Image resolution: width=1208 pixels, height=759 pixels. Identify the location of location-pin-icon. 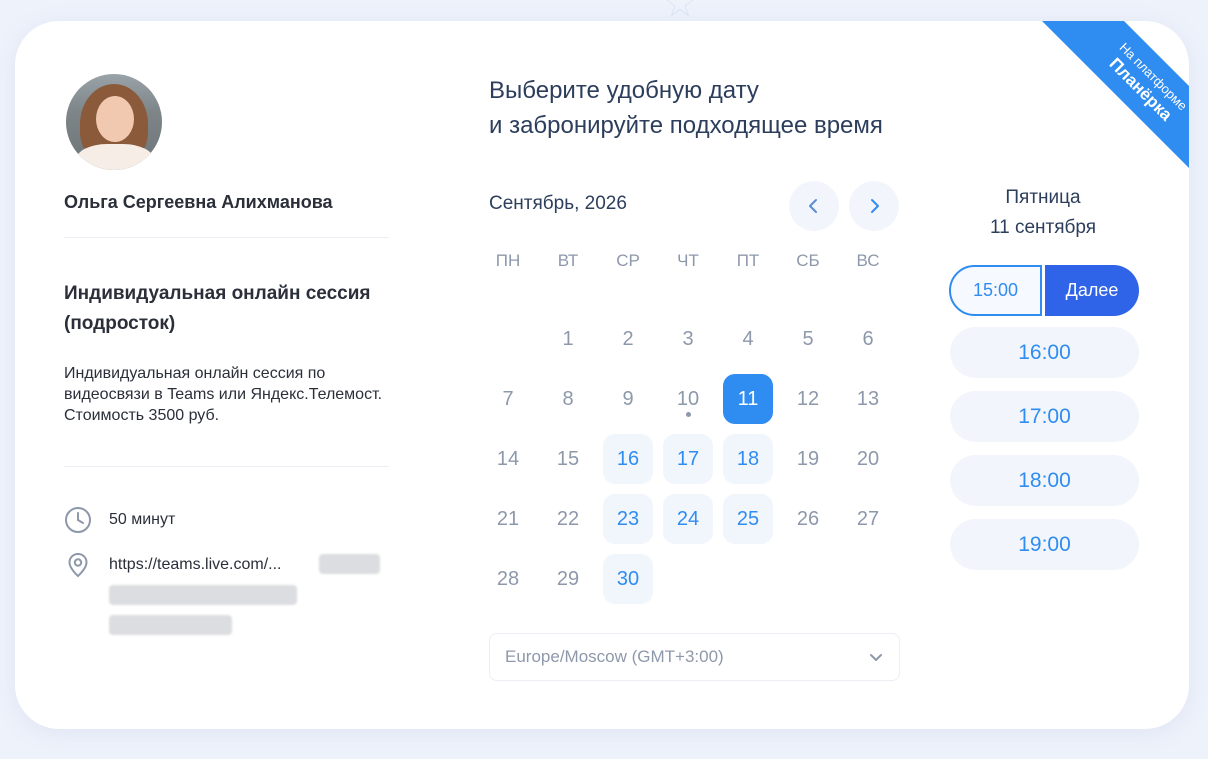
(78, 565).